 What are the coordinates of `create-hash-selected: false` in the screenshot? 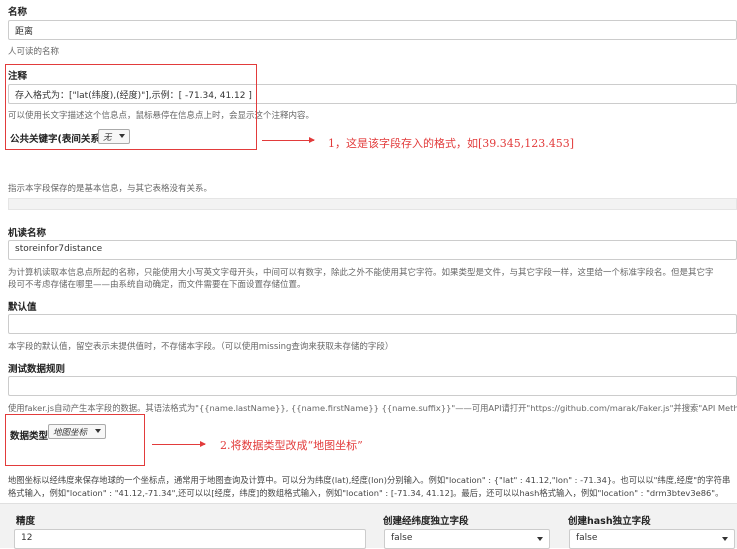 It's located at (587, 538).